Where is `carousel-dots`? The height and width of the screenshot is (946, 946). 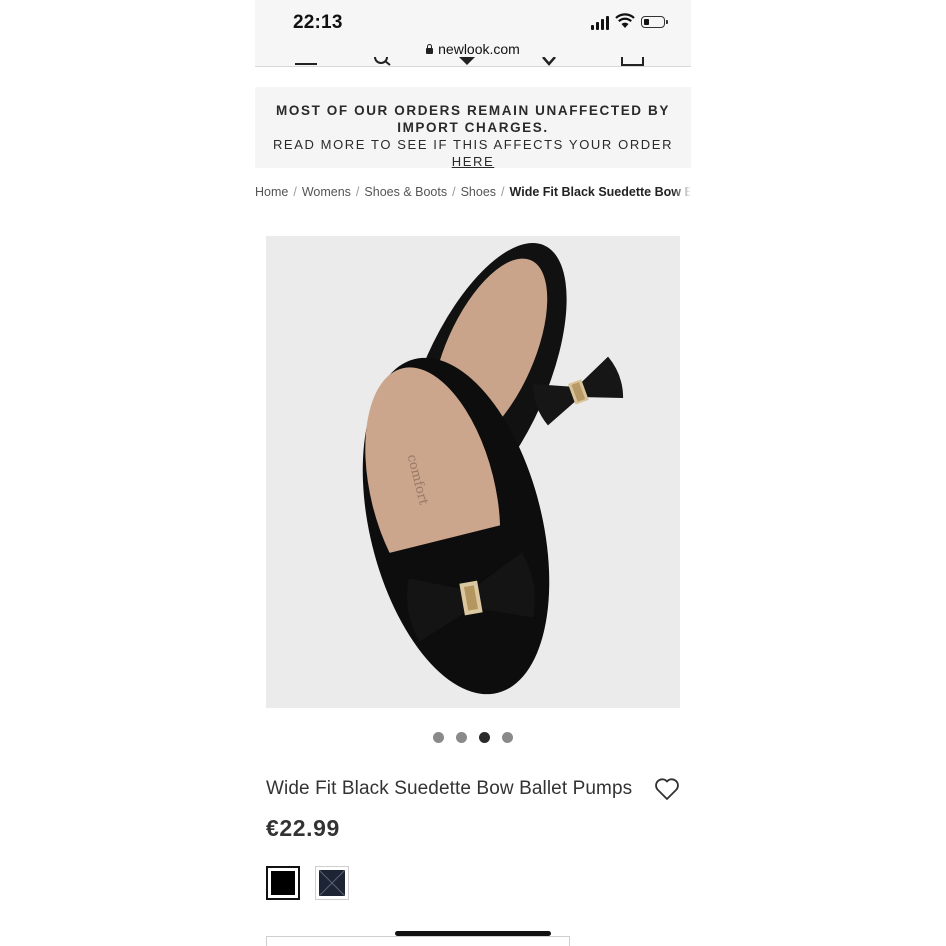 carousel-dots is located at coordinates (473, 739).